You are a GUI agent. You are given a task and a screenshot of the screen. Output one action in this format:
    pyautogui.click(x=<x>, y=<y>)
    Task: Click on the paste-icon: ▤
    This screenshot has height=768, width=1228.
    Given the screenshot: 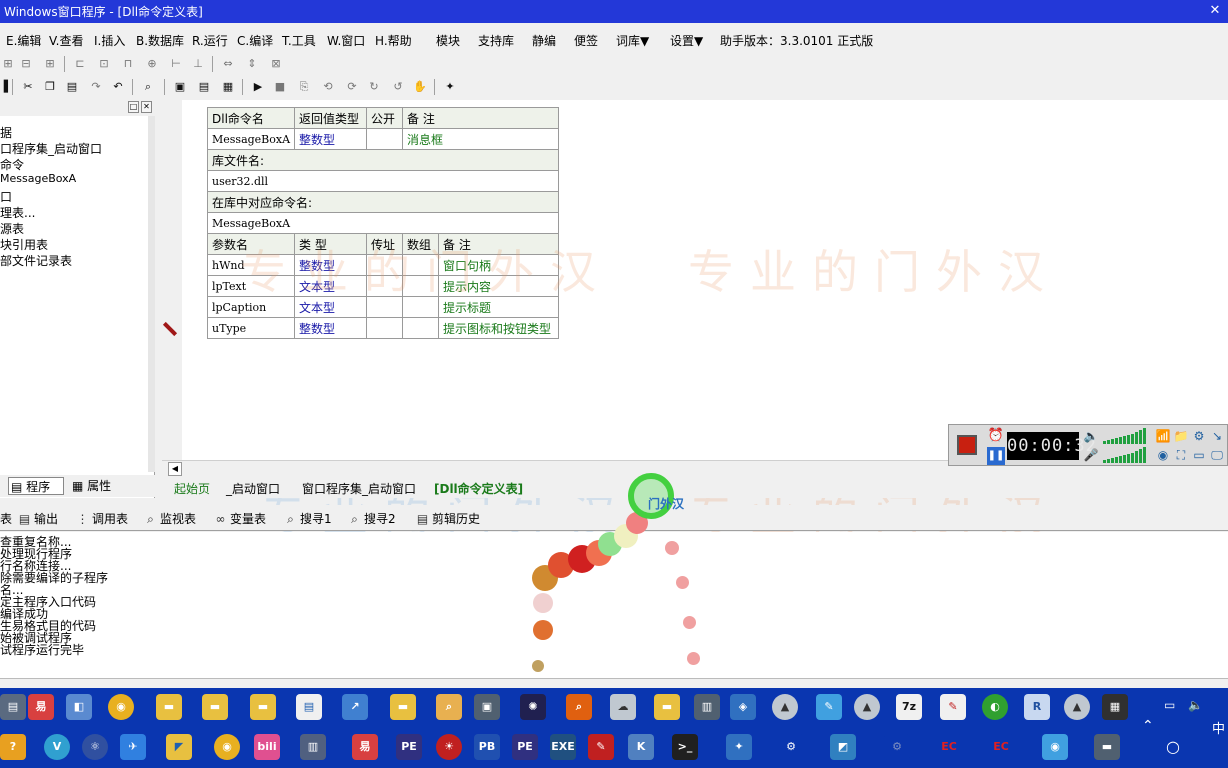 What is the action you would take?
    pyautogui.click(x=72, y=87)
    